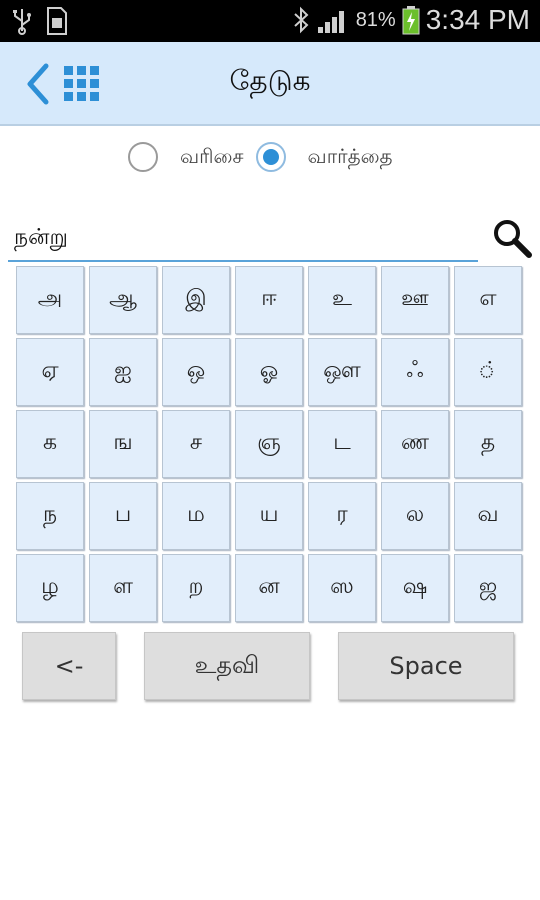  Describe the element at coordinates (415, 300) in the screenshot. I see `keyboard-key: ஊ` at that location.